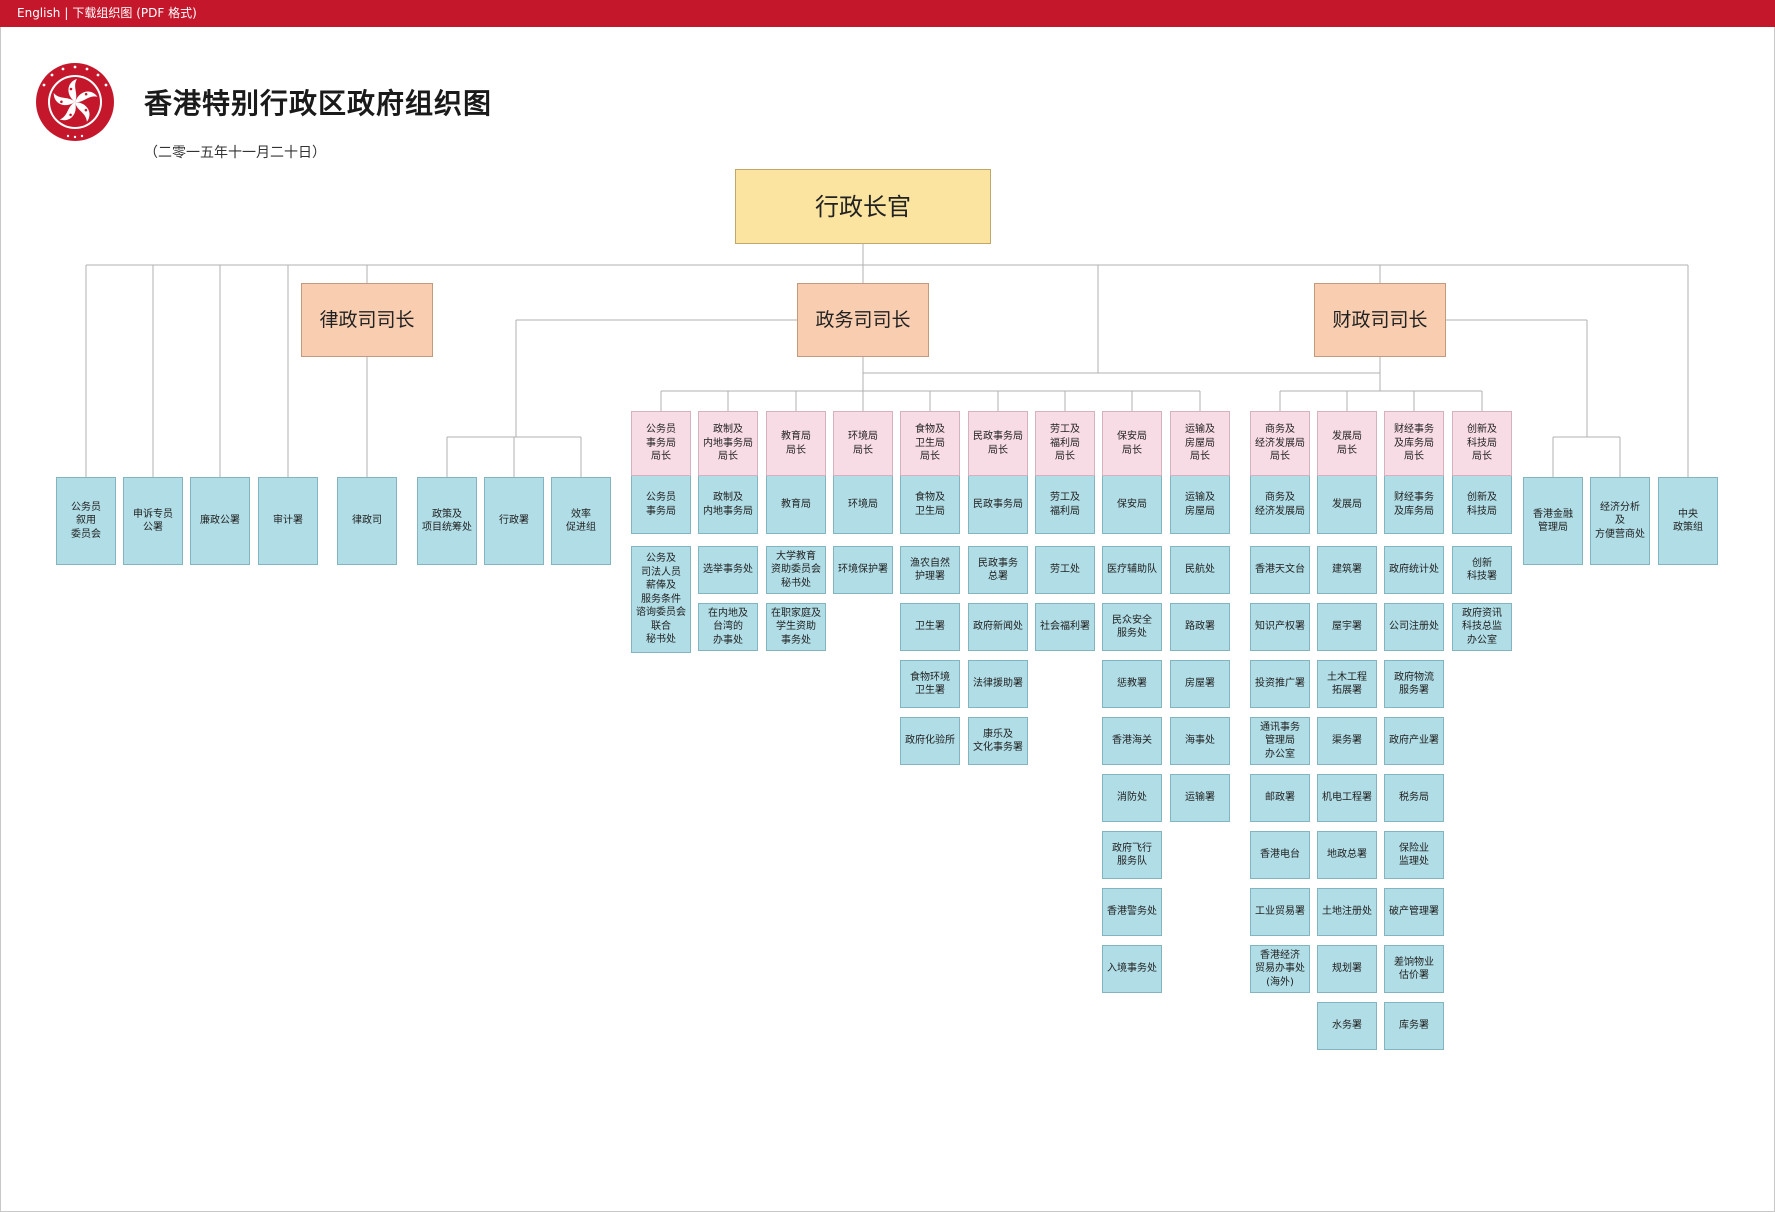  Describe the element at coordinates (863, 570) in the screenshot. I see `department-box: 环境保护署` at that location.